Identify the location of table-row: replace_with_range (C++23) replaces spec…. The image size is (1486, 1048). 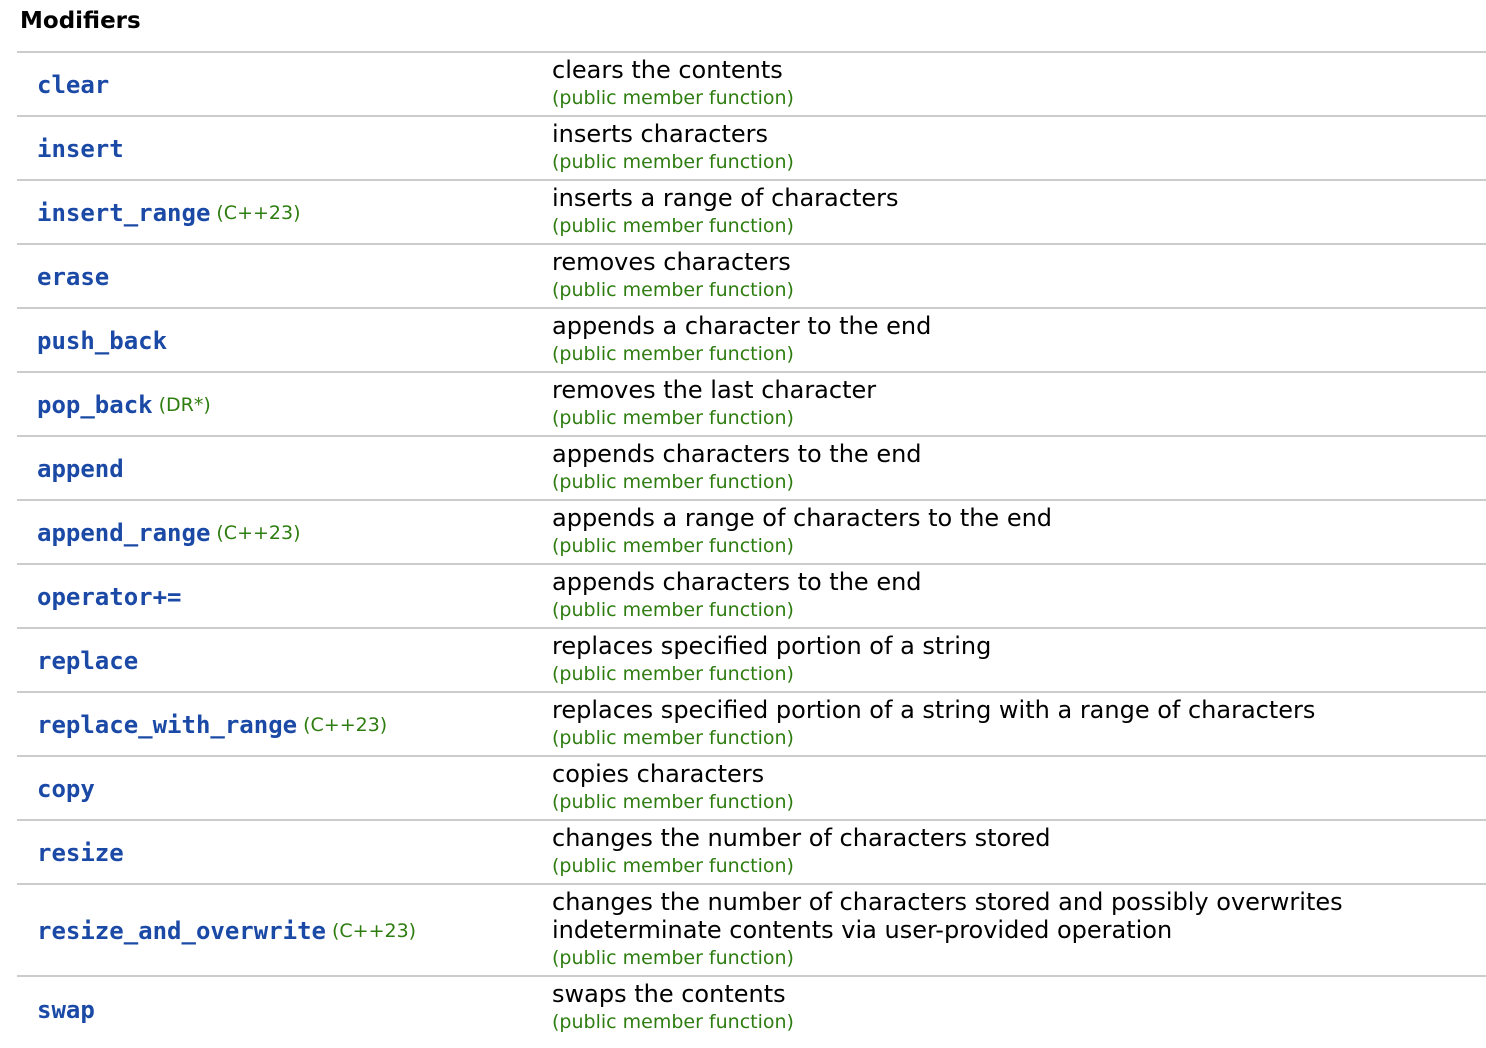
(751, 725).